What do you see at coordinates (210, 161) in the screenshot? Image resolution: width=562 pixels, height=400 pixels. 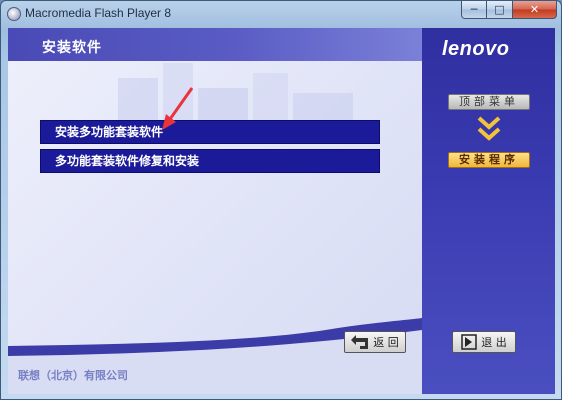 I see `repair-install-option: 多功能套装软件修复和安装` at bounding box center [210, 161].